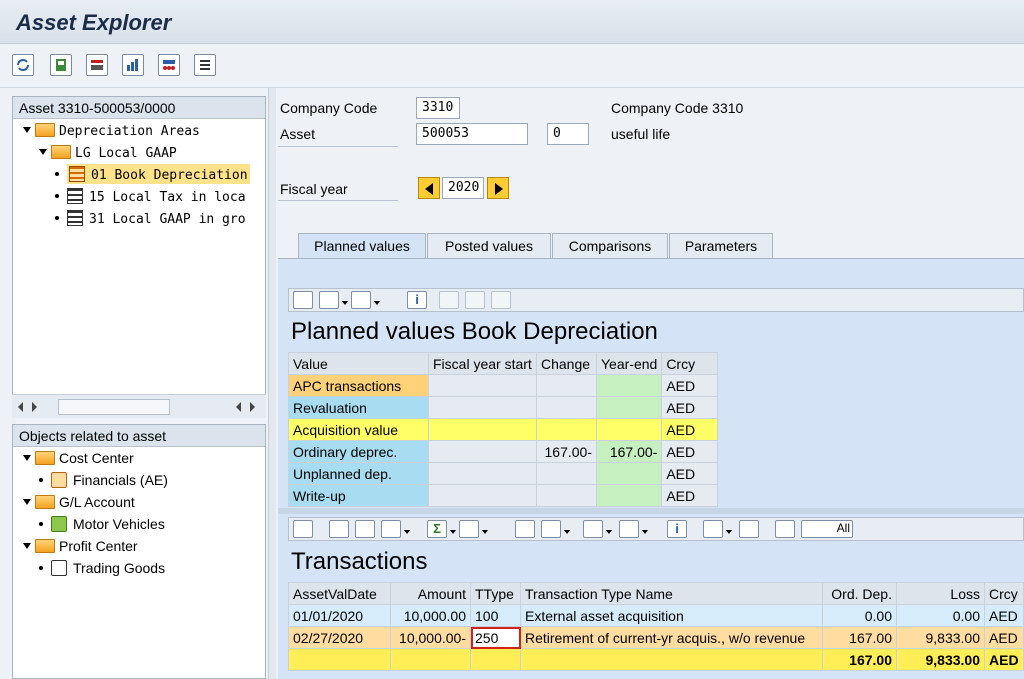 The height and width of the screenshot is (679, 1024). Describe the element at coordinates (391, 529) in the screenshot. I see `filter-icon` at that location.